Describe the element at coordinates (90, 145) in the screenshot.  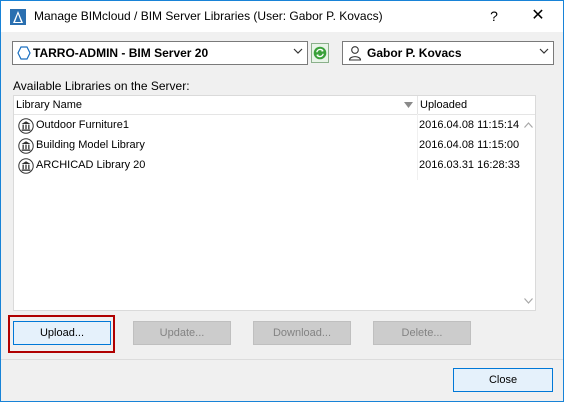
I see `library-name: Building Model Library` at that location.